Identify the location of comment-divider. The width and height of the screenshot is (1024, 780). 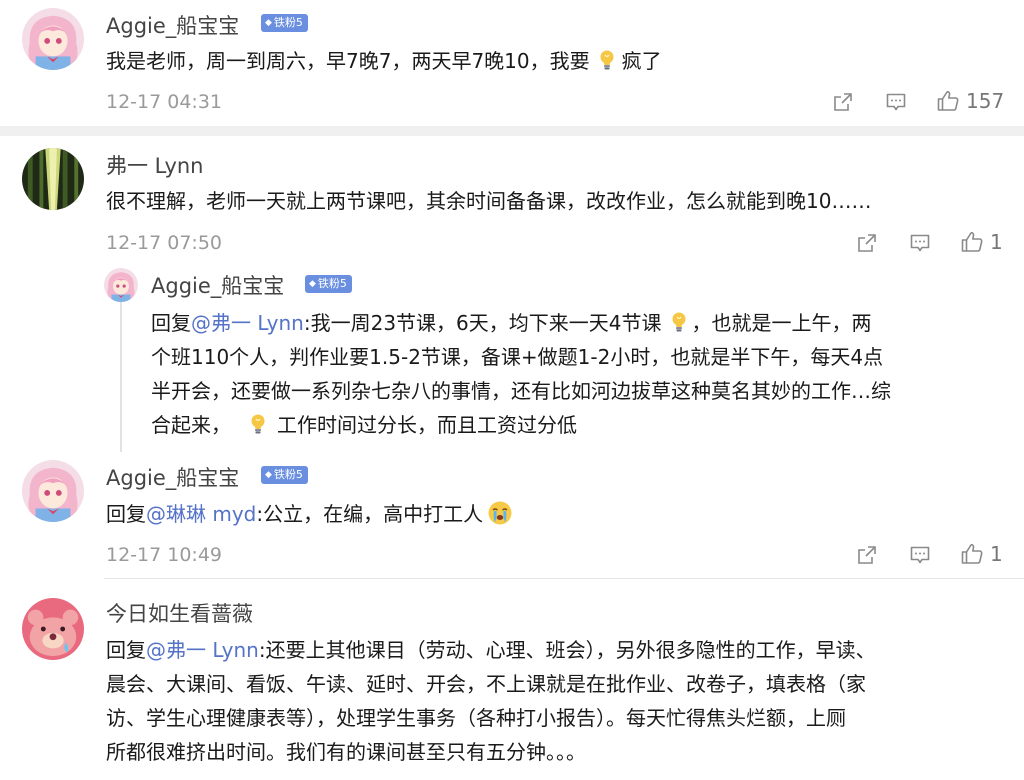
(564, 578).